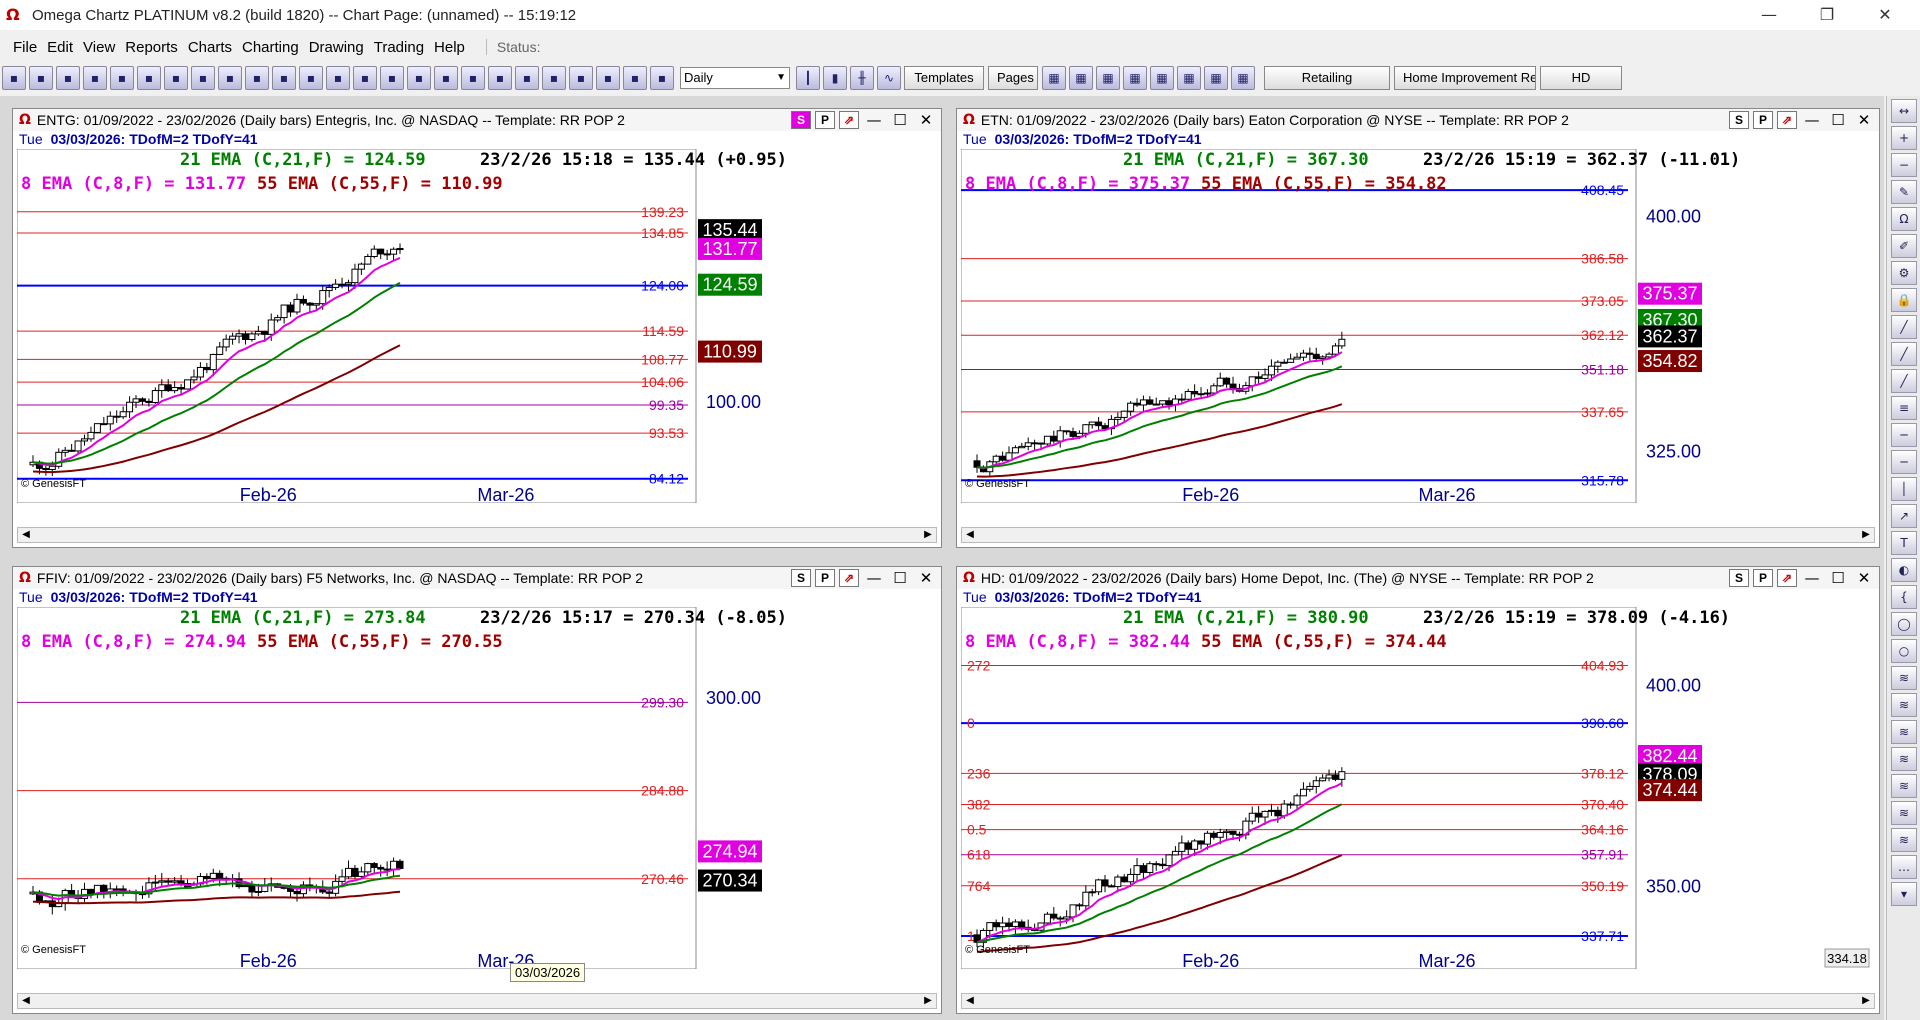  I want to click on text-icon: T, so click(1904, 543).